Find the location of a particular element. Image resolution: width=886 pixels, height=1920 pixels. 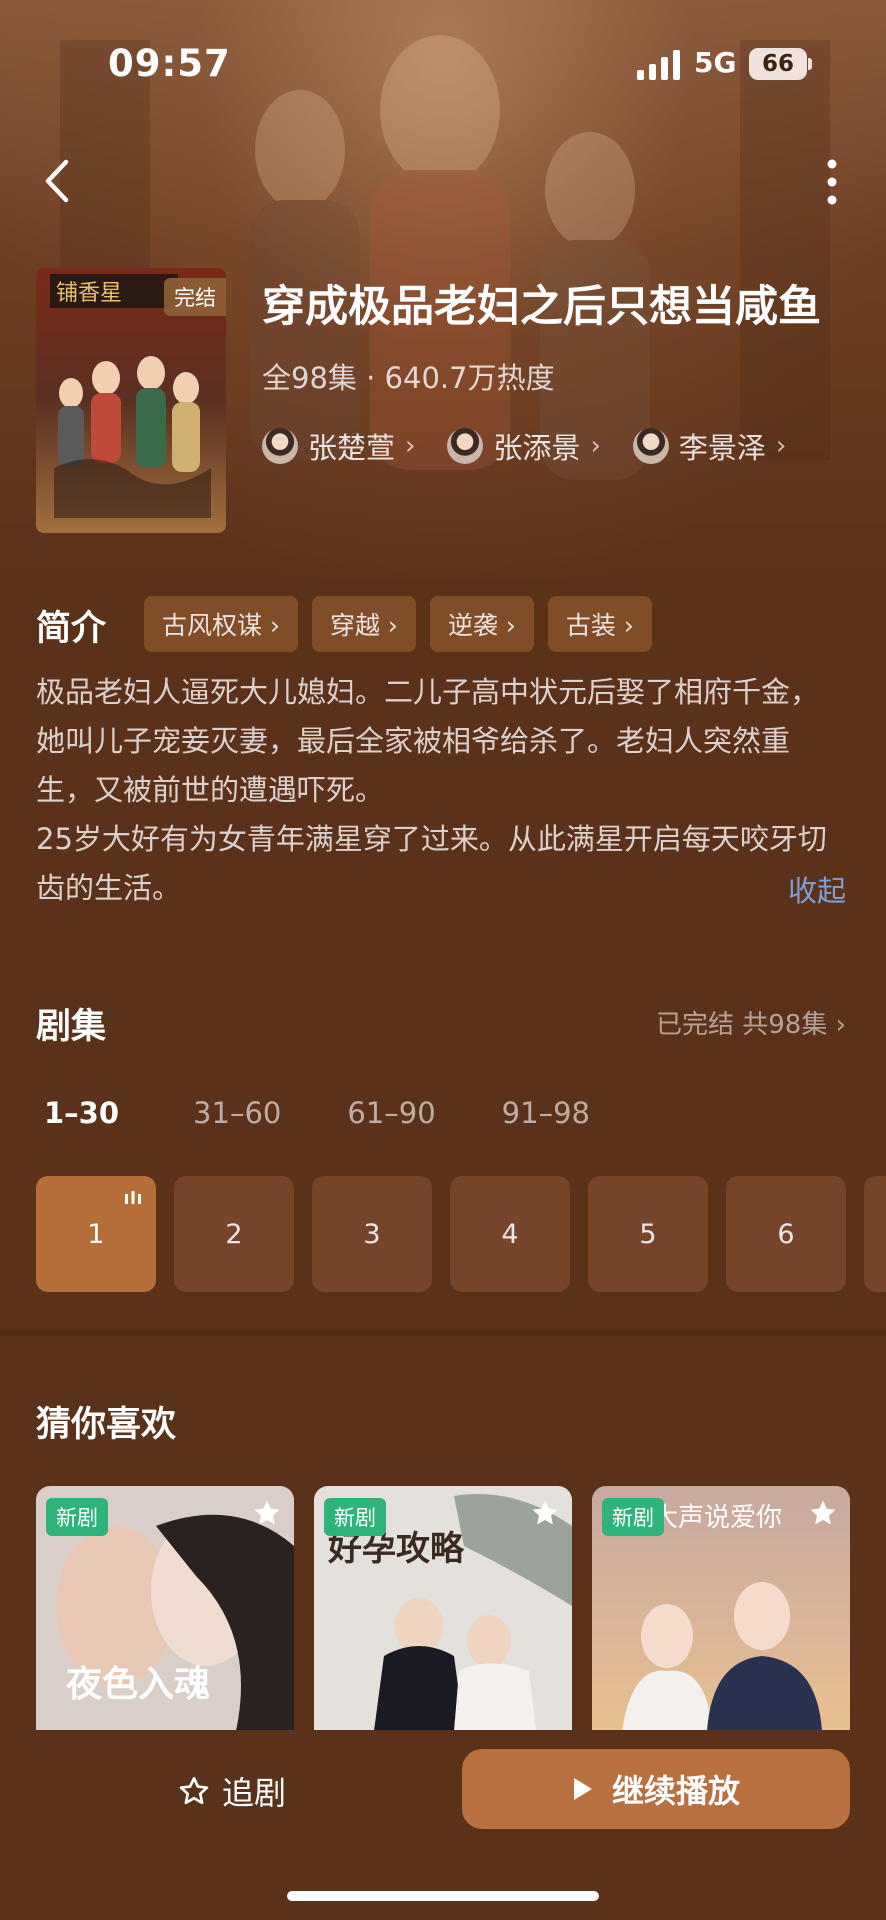

completed-badge: 完结 is located at coordinates (195, 297).